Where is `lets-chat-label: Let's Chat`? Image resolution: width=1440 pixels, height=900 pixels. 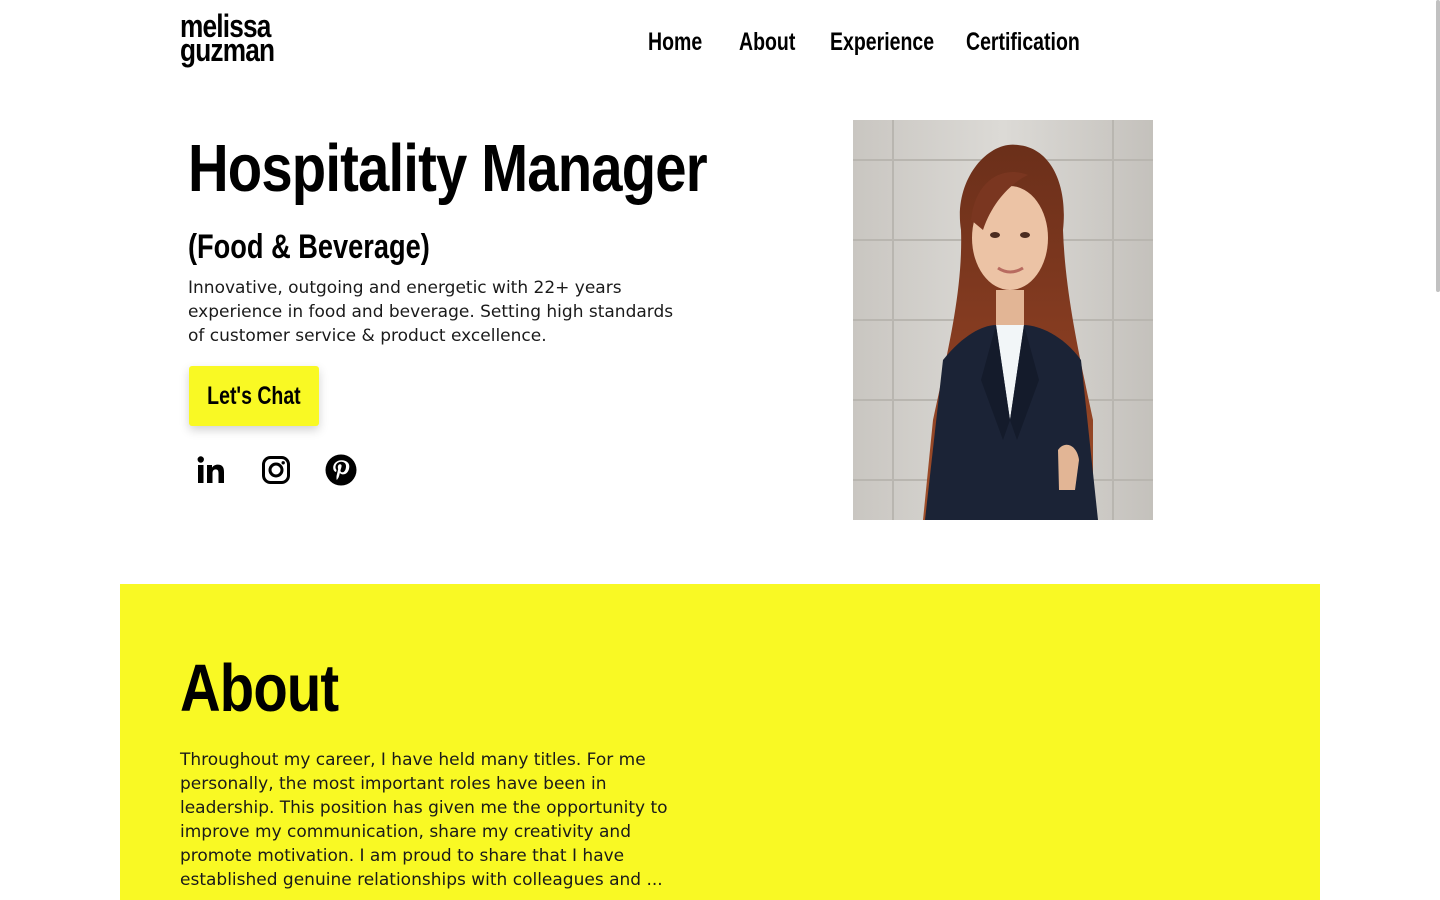 lets-chat-label: Let's Chat is located at coordinates (254, 395).